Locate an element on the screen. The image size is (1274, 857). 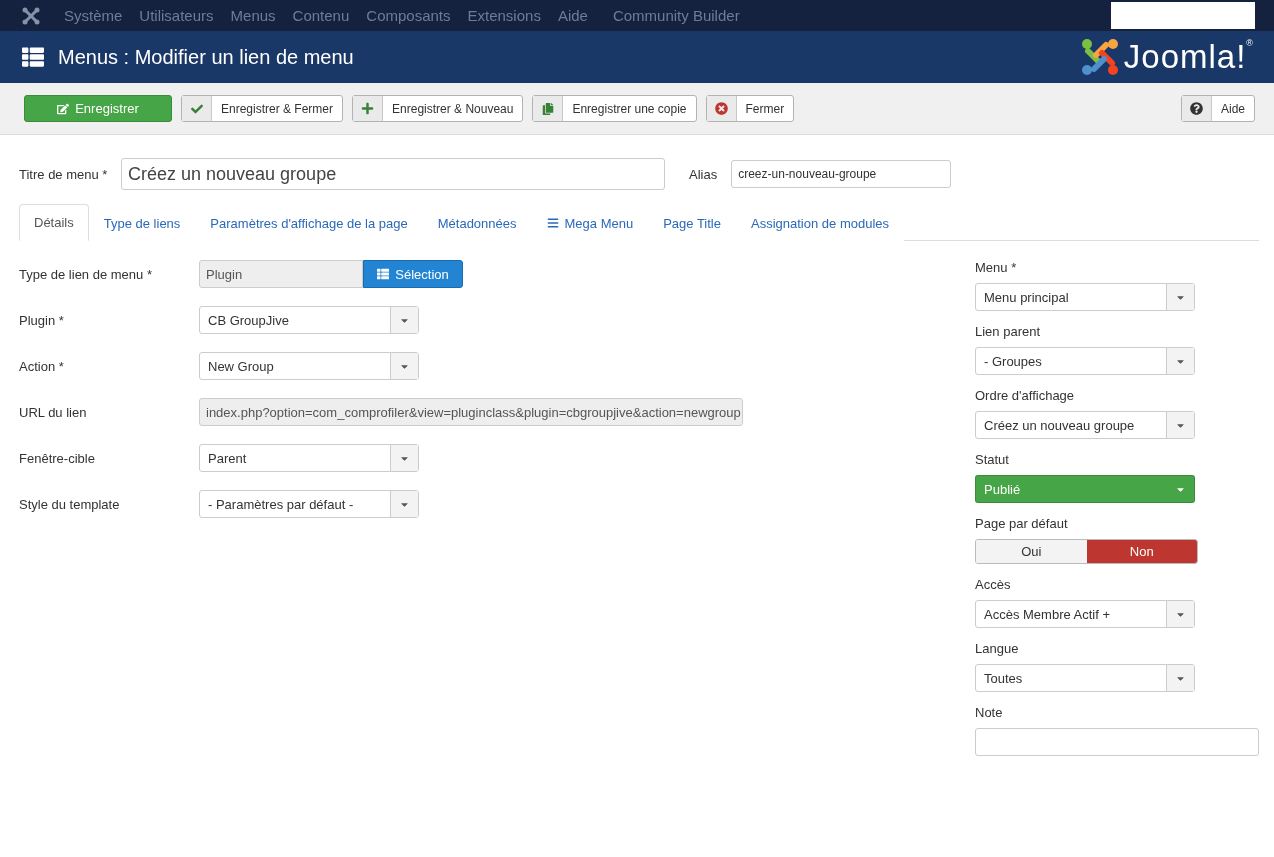
help-icon is located at coordinates (1196, 108).